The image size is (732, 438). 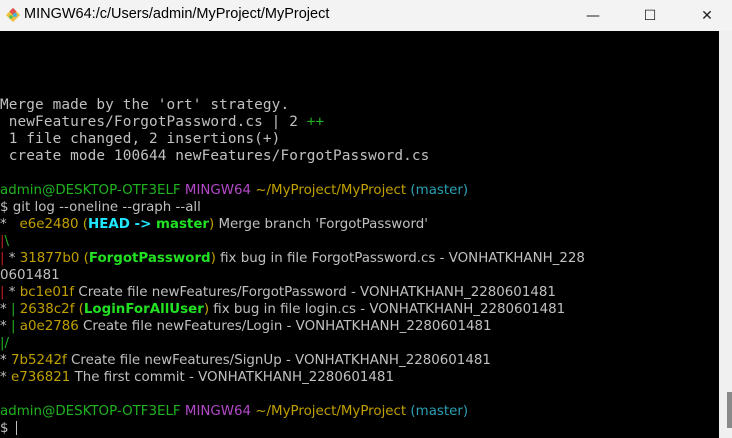 I want to click on maximize-button: ☐, so click(x=650, y=15).